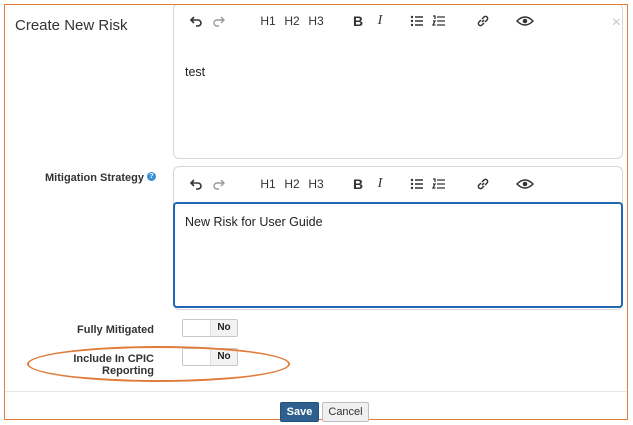 The height and width of the screenshot is (425, 633). What do you see at coordinates (195, 72) in the screenshot?
I see `description-text: test` at bounding box center [195, 72].